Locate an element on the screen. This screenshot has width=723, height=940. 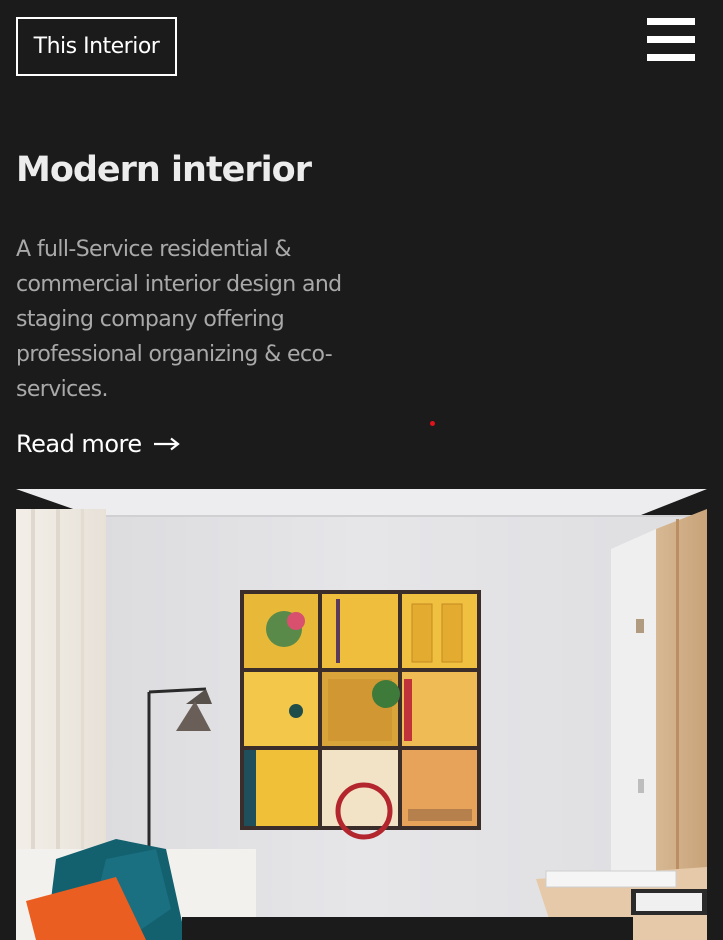
image-caption-bar is located at coordinates (407, 928).